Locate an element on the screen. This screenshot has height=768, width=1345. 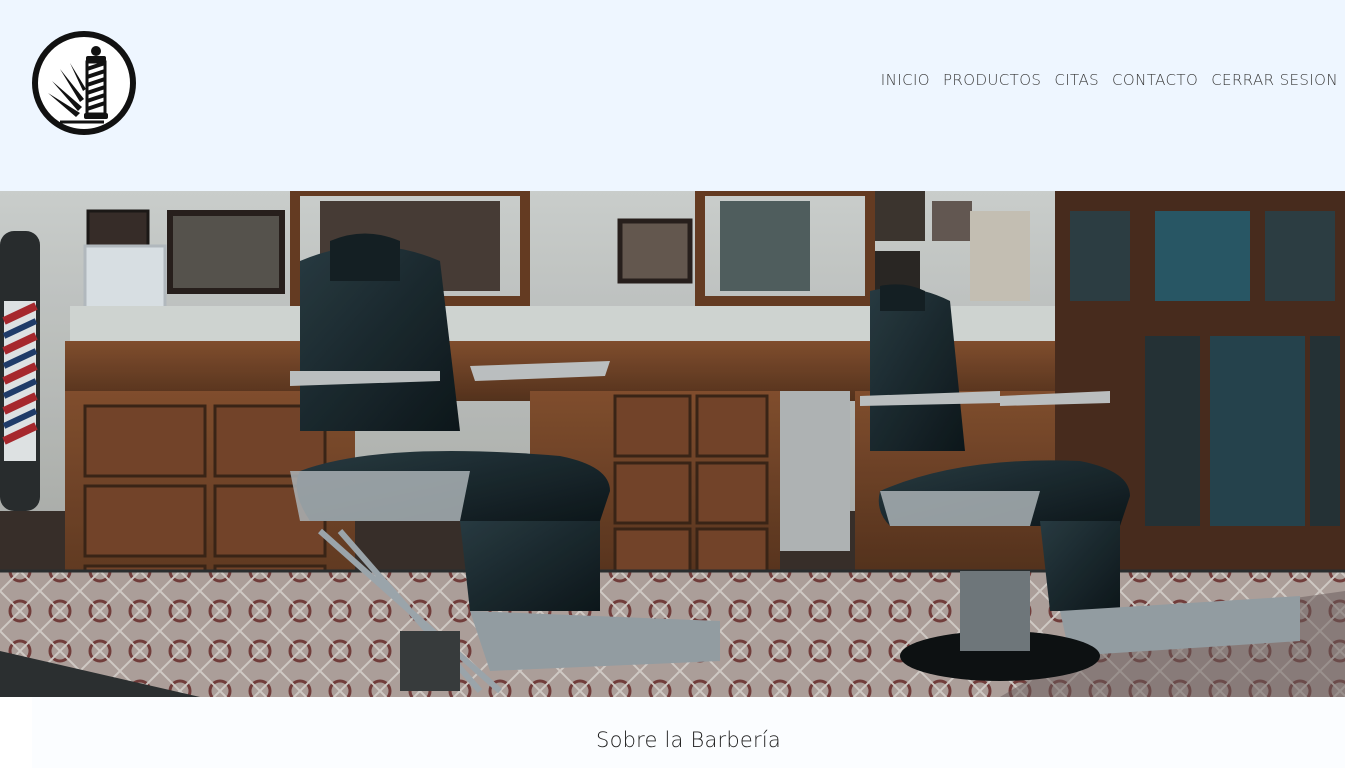
about-section: Sobre la Barbería is located at coordinates (688, 732).